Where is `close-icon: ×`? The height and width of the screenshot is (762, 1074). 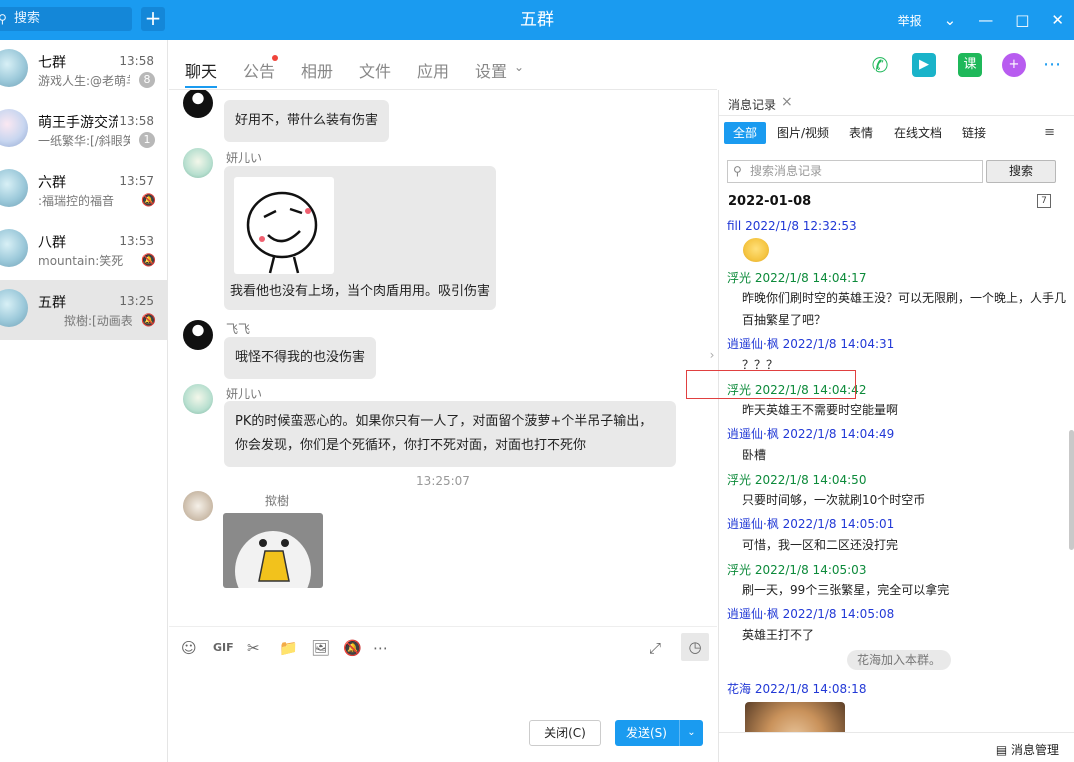
close-icon: × is located at coordinates (787, 102).